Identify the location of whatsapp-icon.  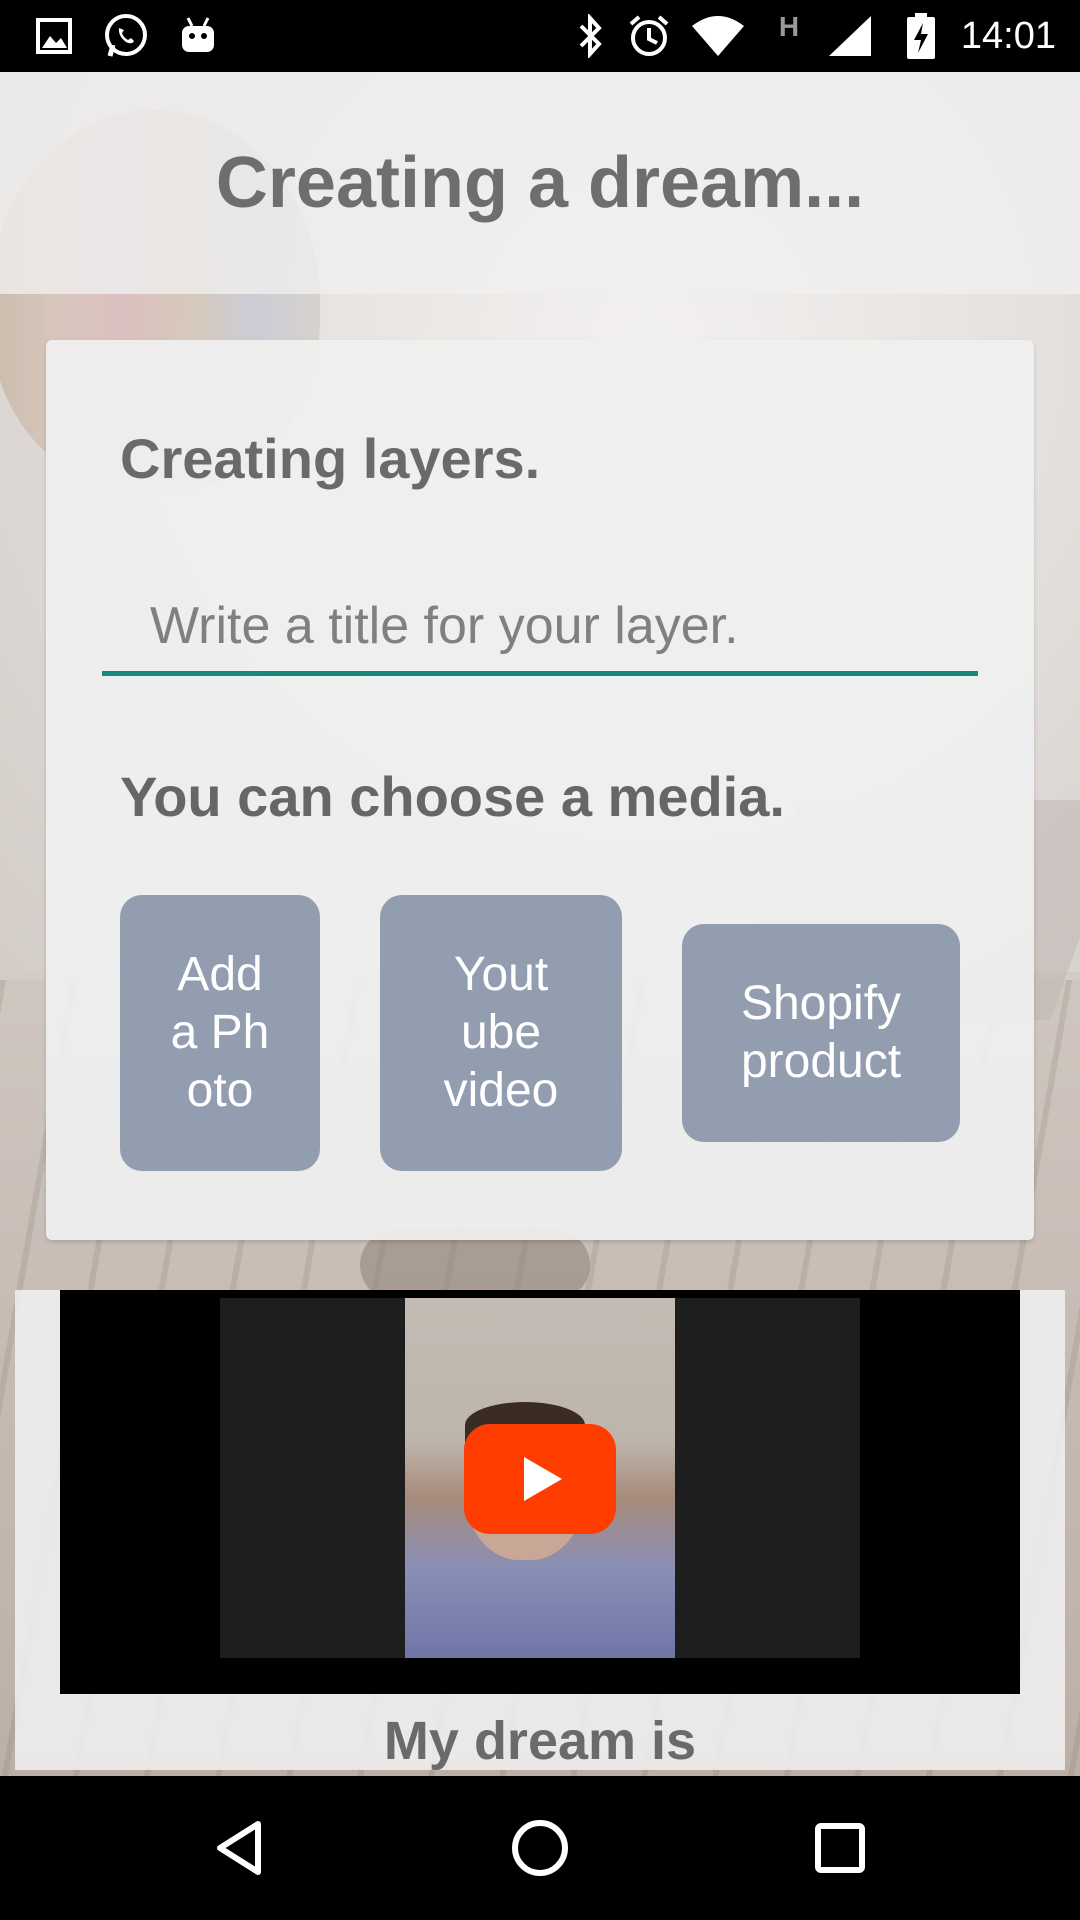
(126, 36).